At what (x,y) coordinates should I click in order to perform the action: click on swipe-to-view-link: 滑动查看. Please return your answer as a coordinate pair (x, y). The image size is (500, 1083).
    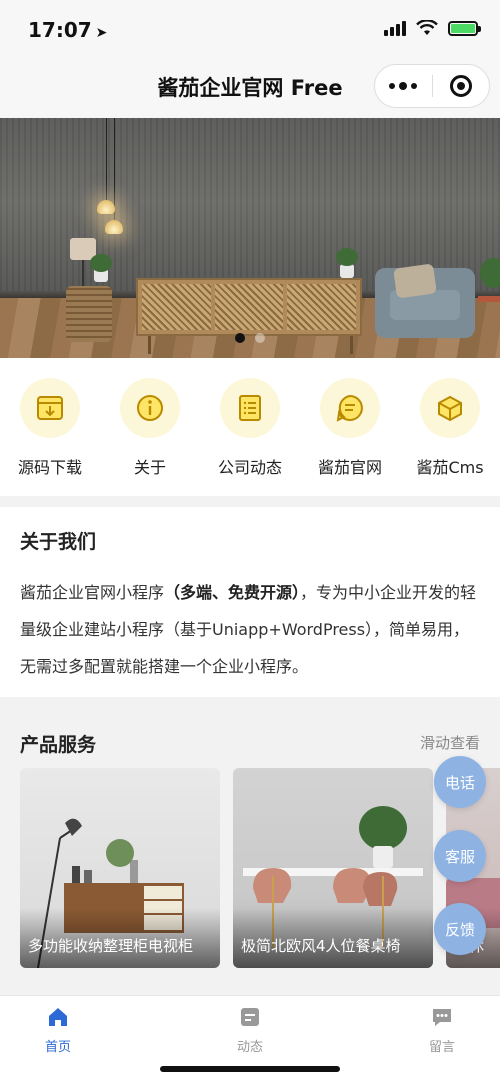
    Looking at the image, I should click on (450, 742).